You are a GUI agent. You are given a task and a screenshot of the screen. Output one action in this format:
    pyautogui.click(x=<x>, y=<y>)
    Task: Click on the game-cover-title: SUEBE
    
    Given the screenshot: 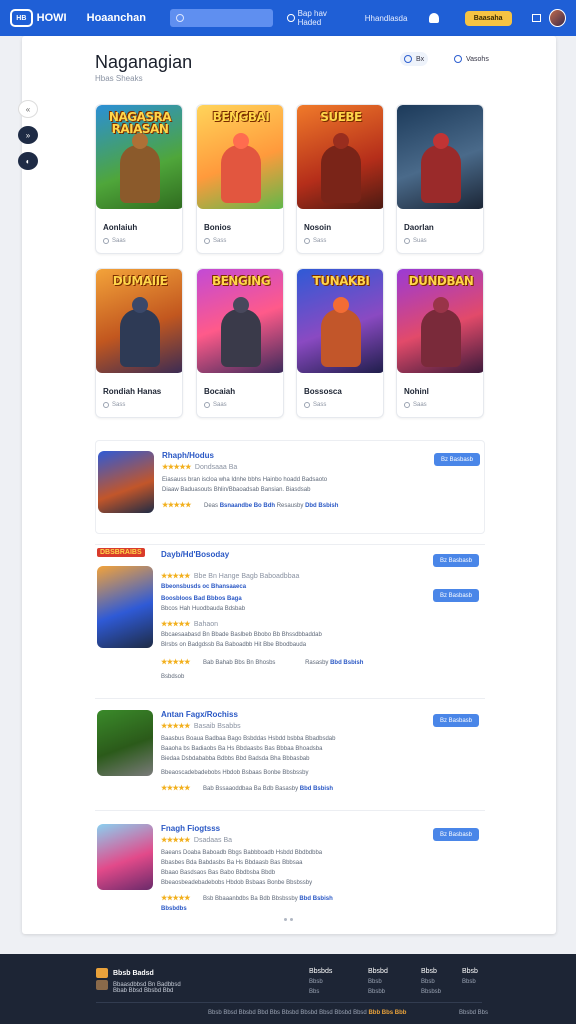 What is the action you would take?
    pyautogui.click(x=341, y=117)
    